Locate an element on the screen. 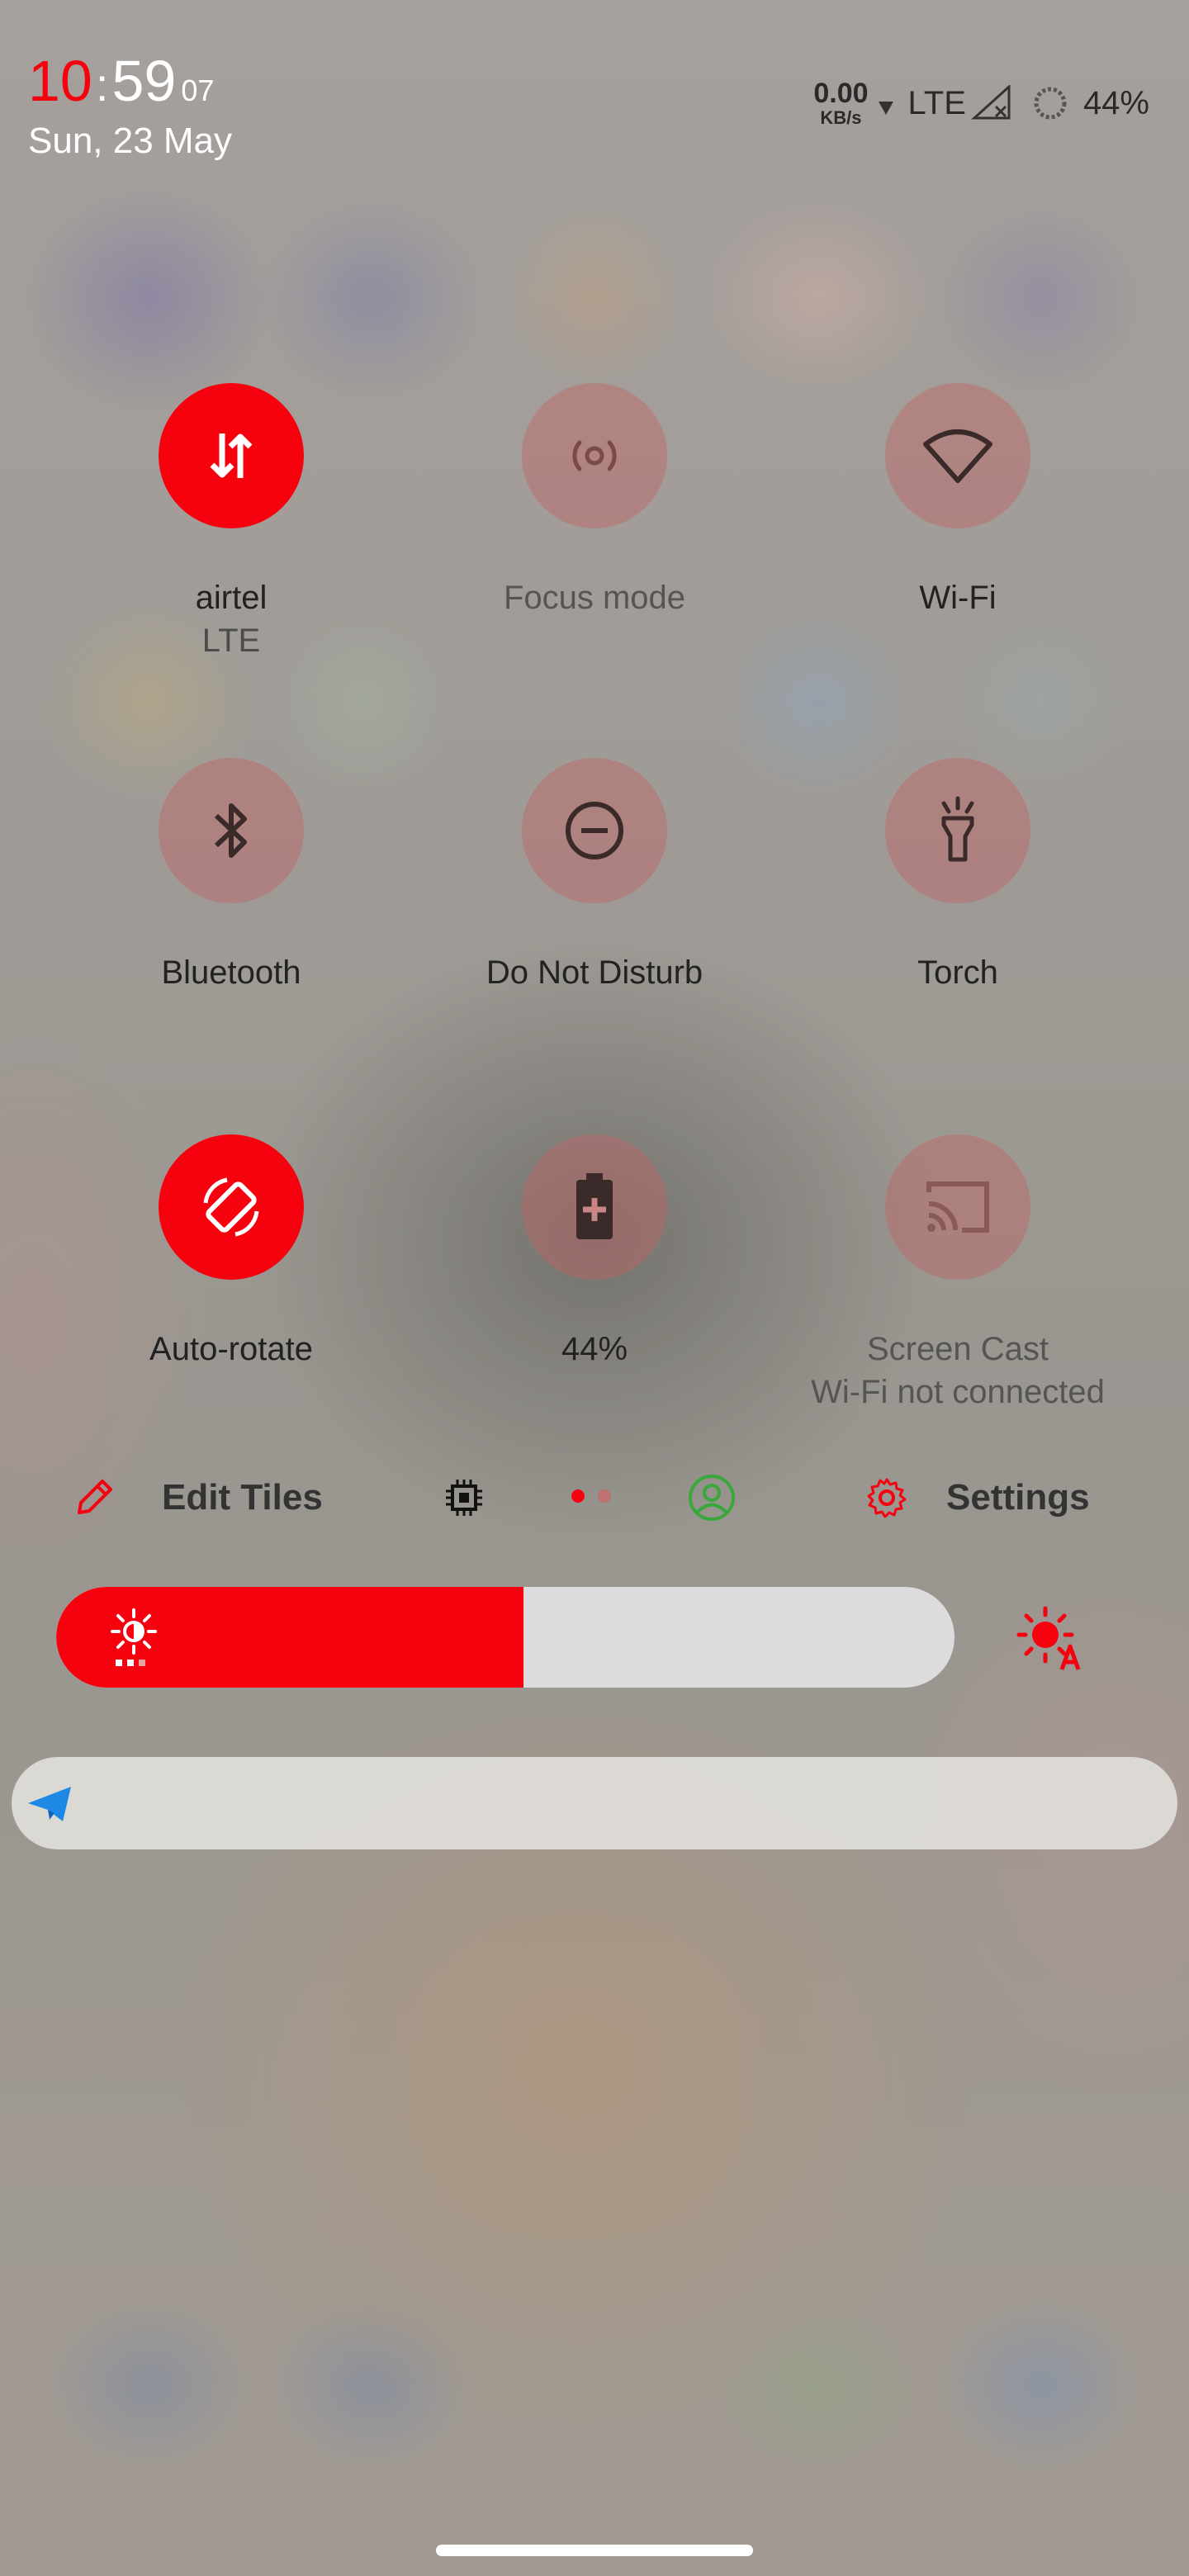 The height and width of the screenshot is (2576, 1189). tile-label: Do Not Disturb is located at coordinates (594, 972).